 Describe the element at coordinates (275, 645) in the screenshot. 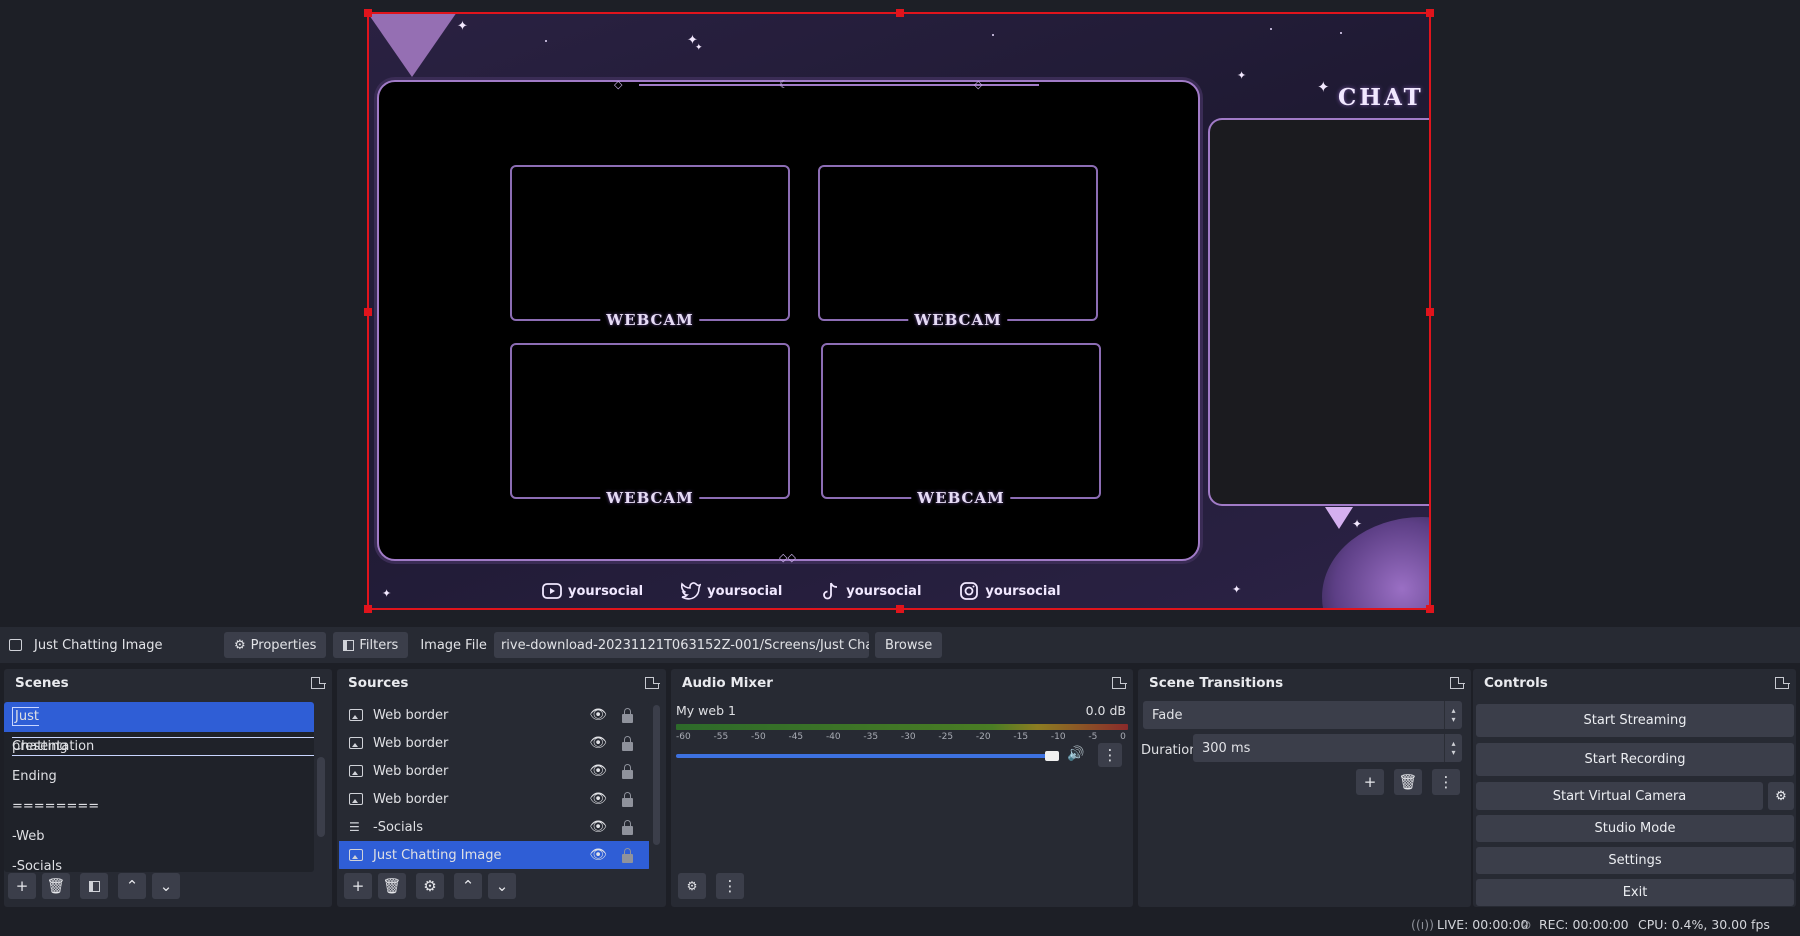

I see `properties-button: ⚙ Properties` at that location.